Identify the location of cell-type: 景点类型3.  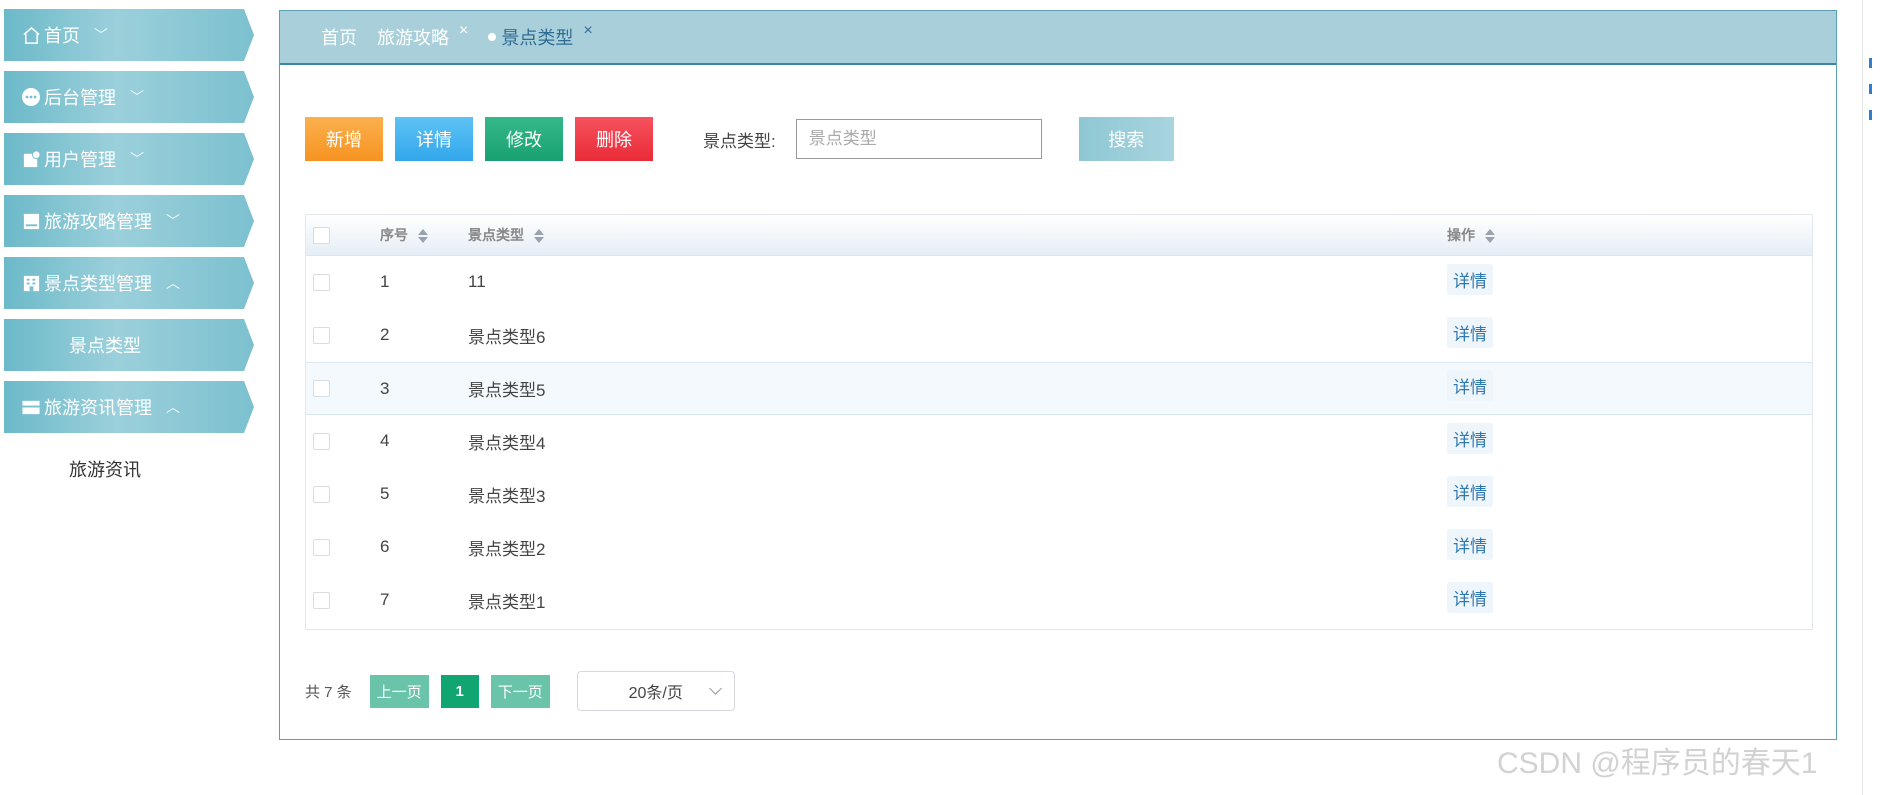
(507, 496).